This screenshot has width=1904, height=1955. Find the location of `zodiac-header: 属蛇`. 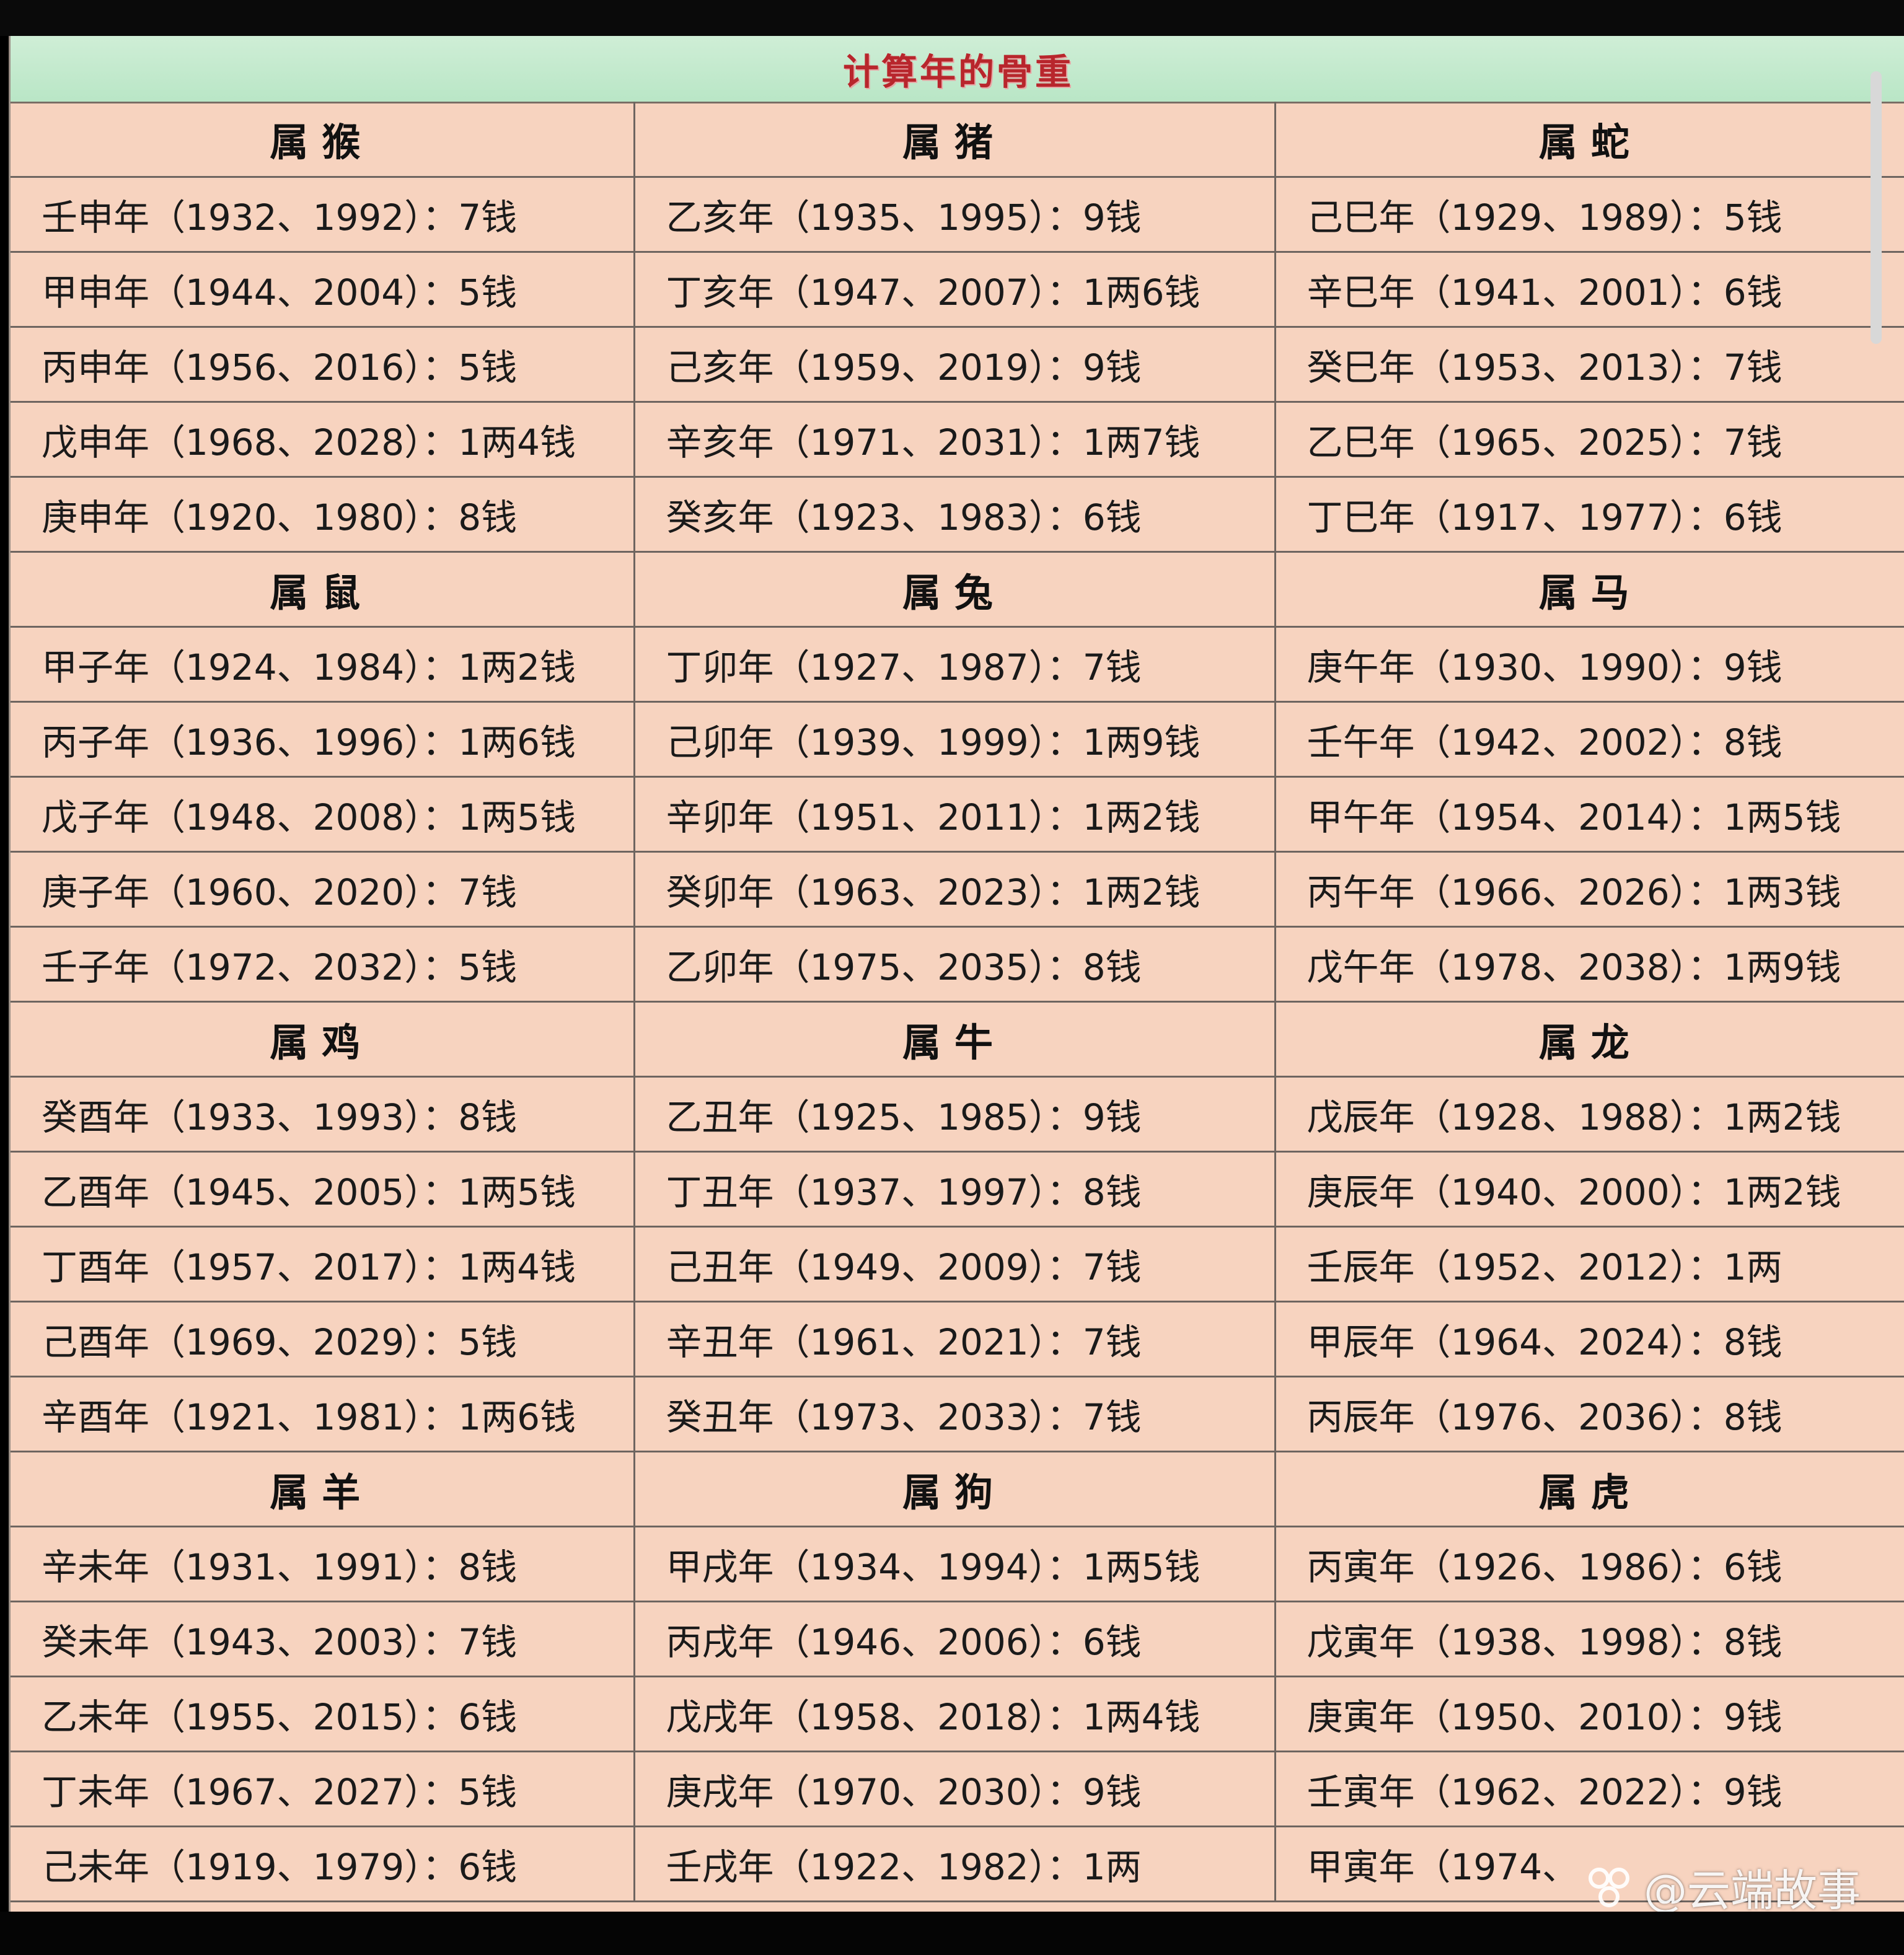

zodiac-header: 属蛇 is located at coordinates (1589, 140).